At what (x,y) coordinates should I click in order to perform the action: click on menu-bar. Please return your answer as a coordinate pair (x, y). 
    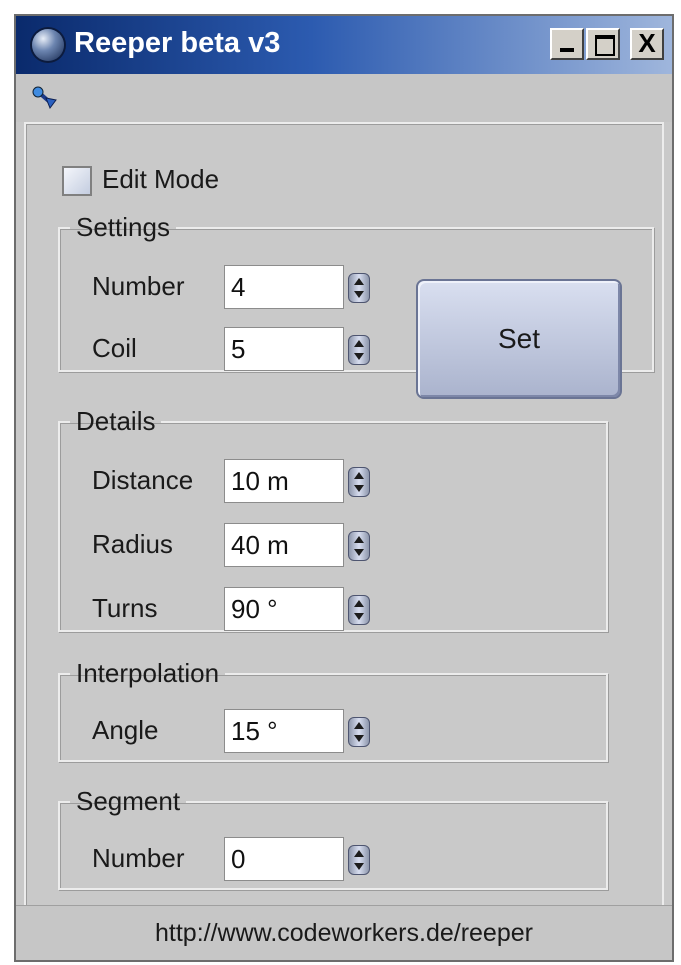
    Looking at the image, I should click on (344, 98).